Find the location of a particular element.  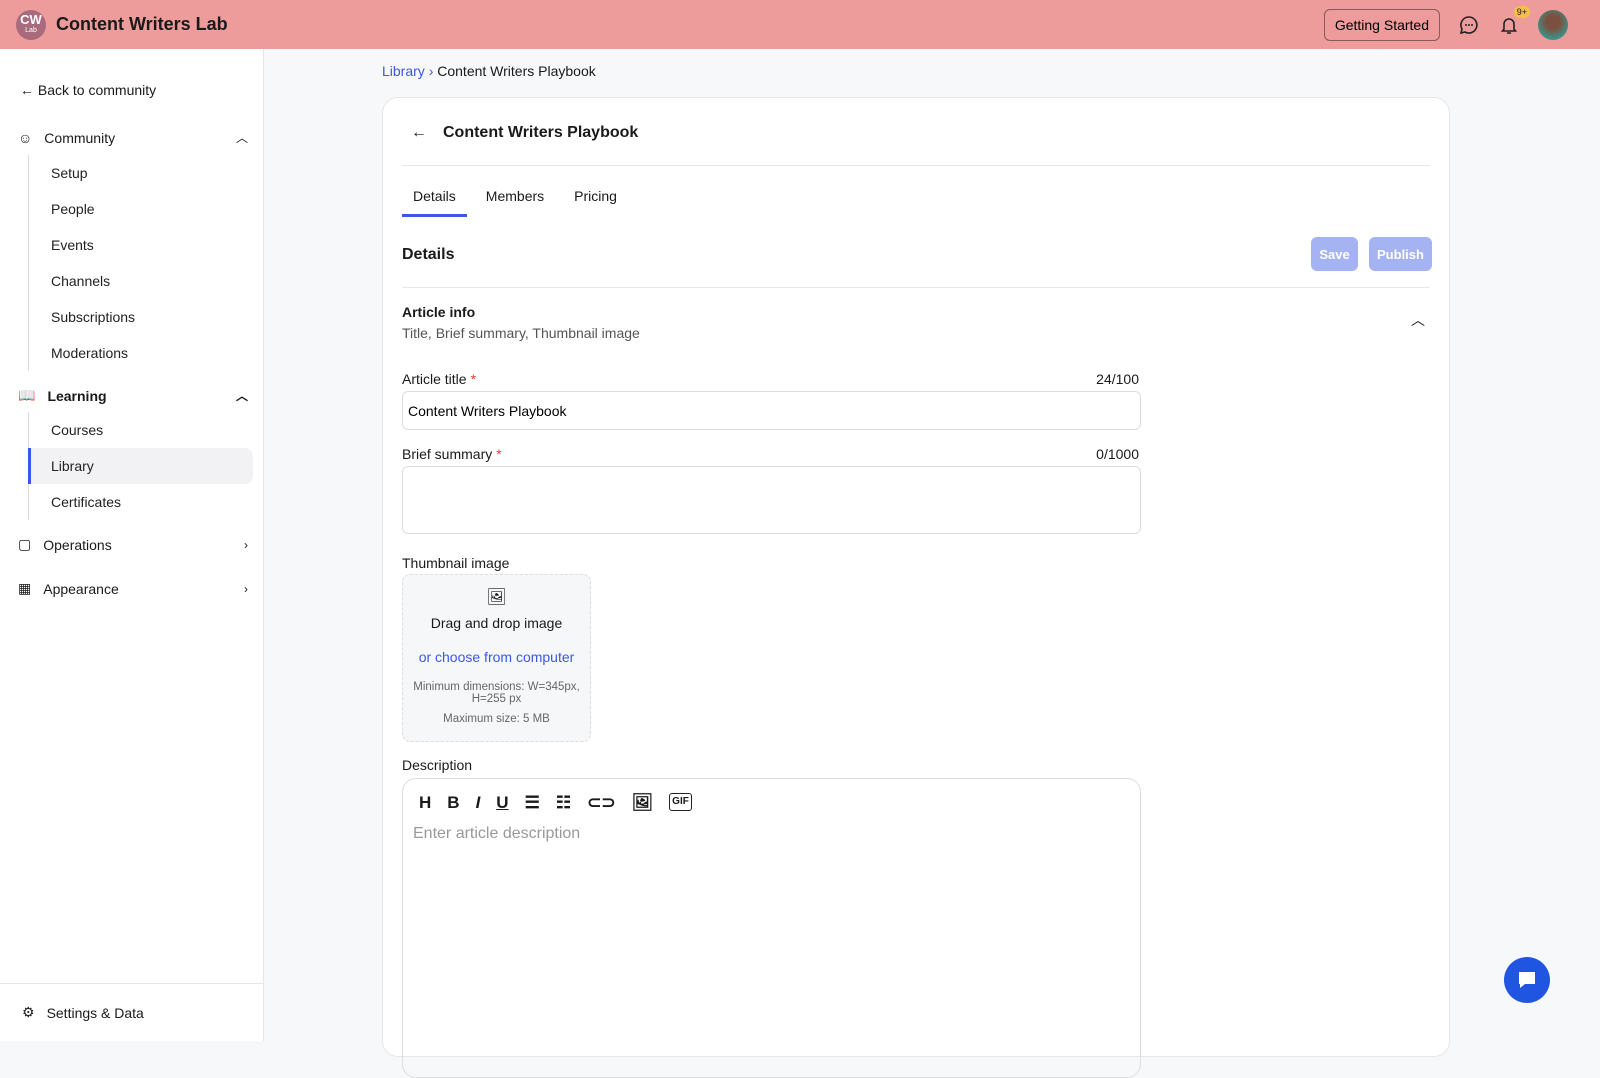

article-info-title: Article info is located at coordinates (439, 312).